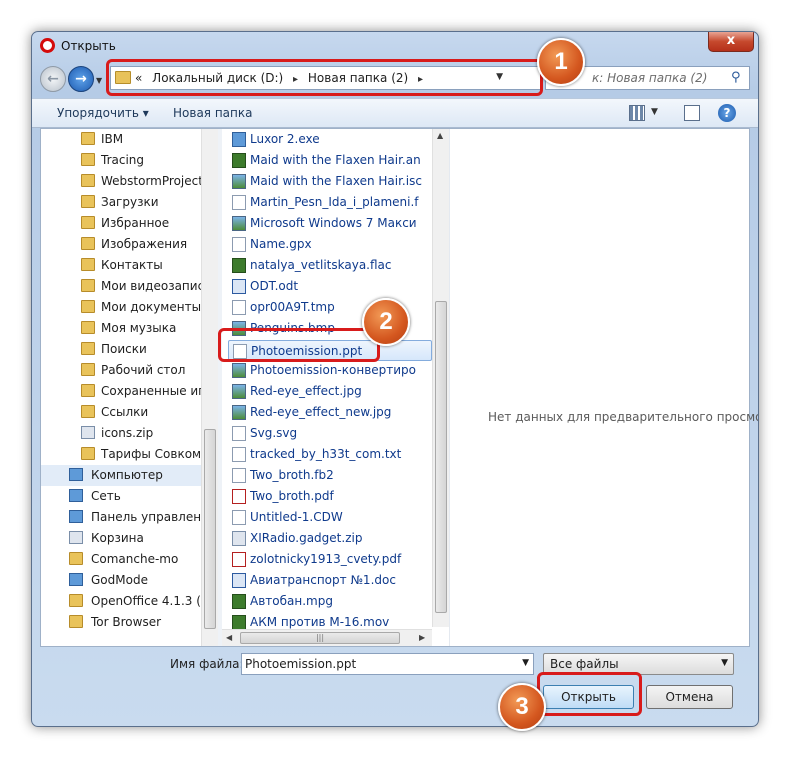 The width and height of the screenshot is (790, 759). Describe the element at coordinates (330, 223) in the screenshot. I see `file-list-item: Microsoft Windows 7 Макси` at that location.